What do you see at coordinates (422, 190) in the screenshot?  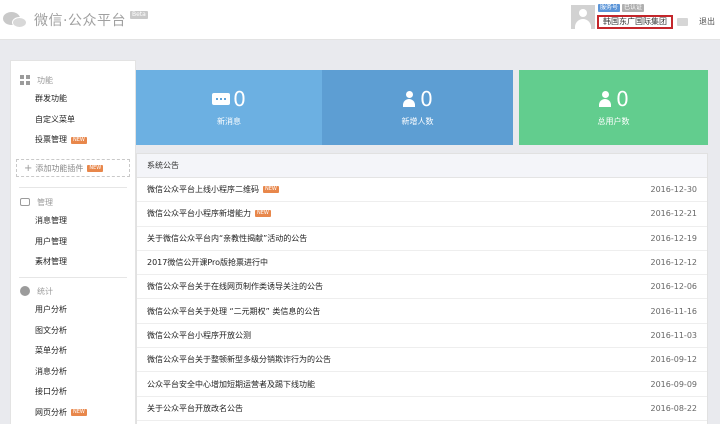 I see `announcement-row: 微信公众平台上线小程序二维码 NEW 2016-12-30` at bounding box center [422, 190].